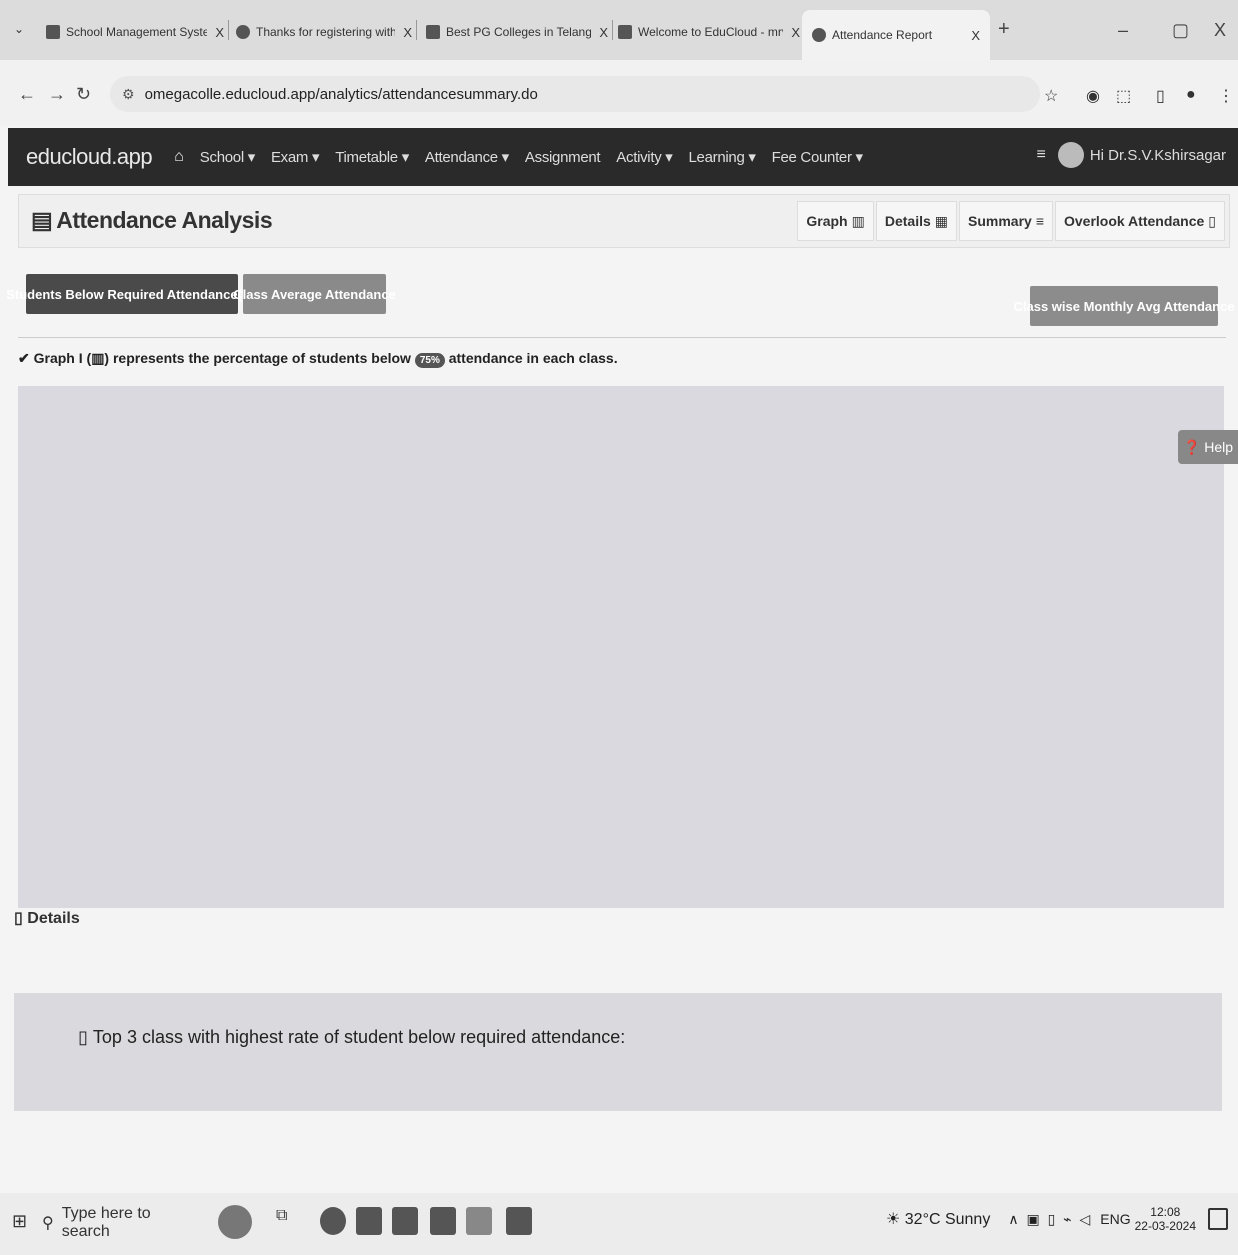  I want to click on language-indicator: ENG, so click(1115, 1219).